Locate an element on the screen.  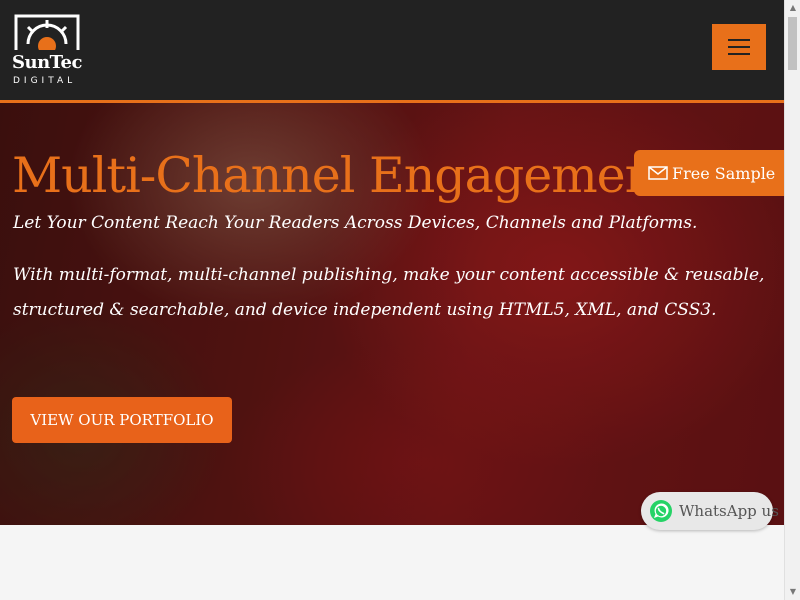
suntec-logo: SunTec DIGITAL is located at coordinates (48, 51).